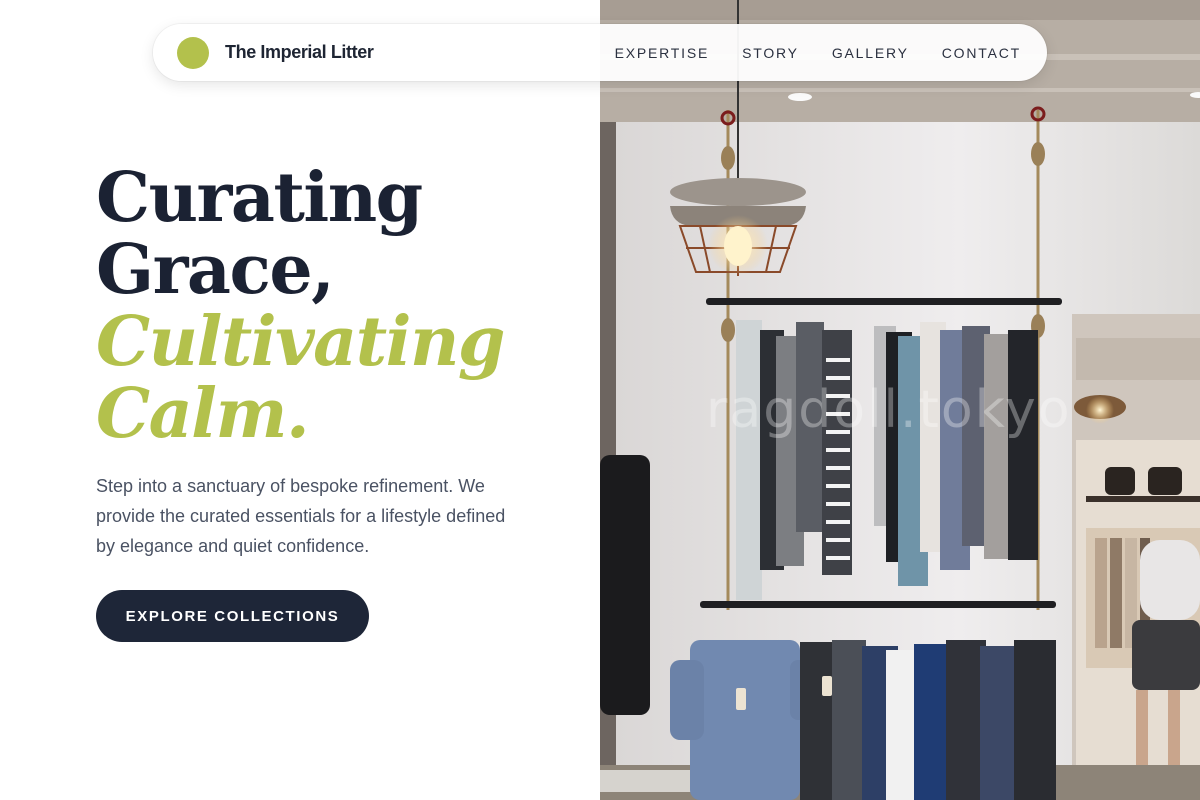 Image resolution: width=1200 pixels, height=800 pixels. Describe the element at coordinates (863, 720) in the screenshot. I see `garments-lower` at that location.